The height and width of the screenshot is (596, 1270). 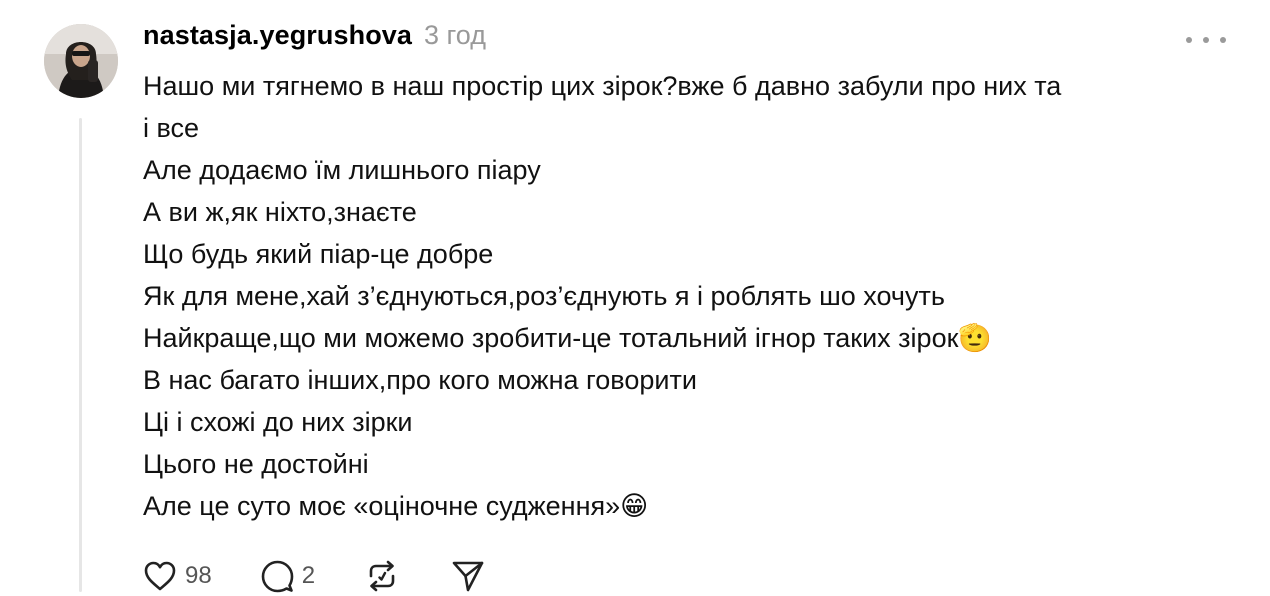 I want to click on post-text-line: А ви ж,як ніхто,знаєте, so click(x=280, y=212).